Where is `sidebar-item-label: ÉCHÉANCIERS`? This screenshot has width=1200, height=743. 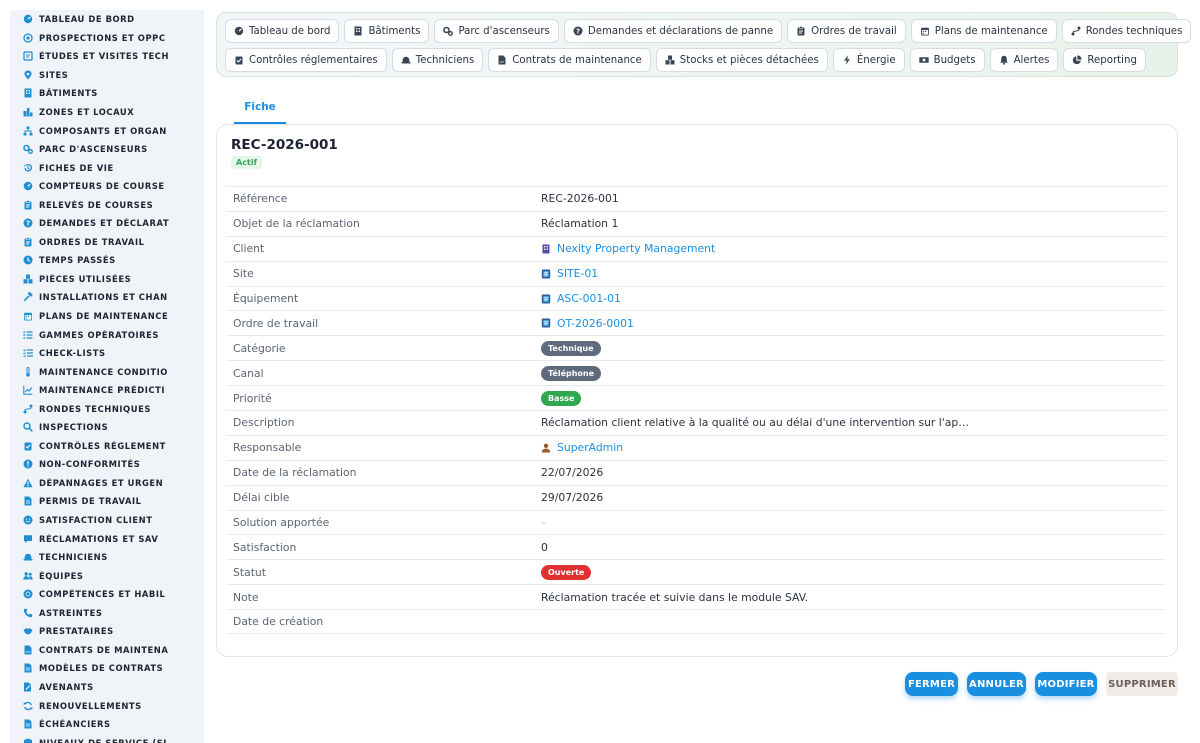 sidebar-item-label: ÉCHÉANCIERS is located at coordinates (75, 724).